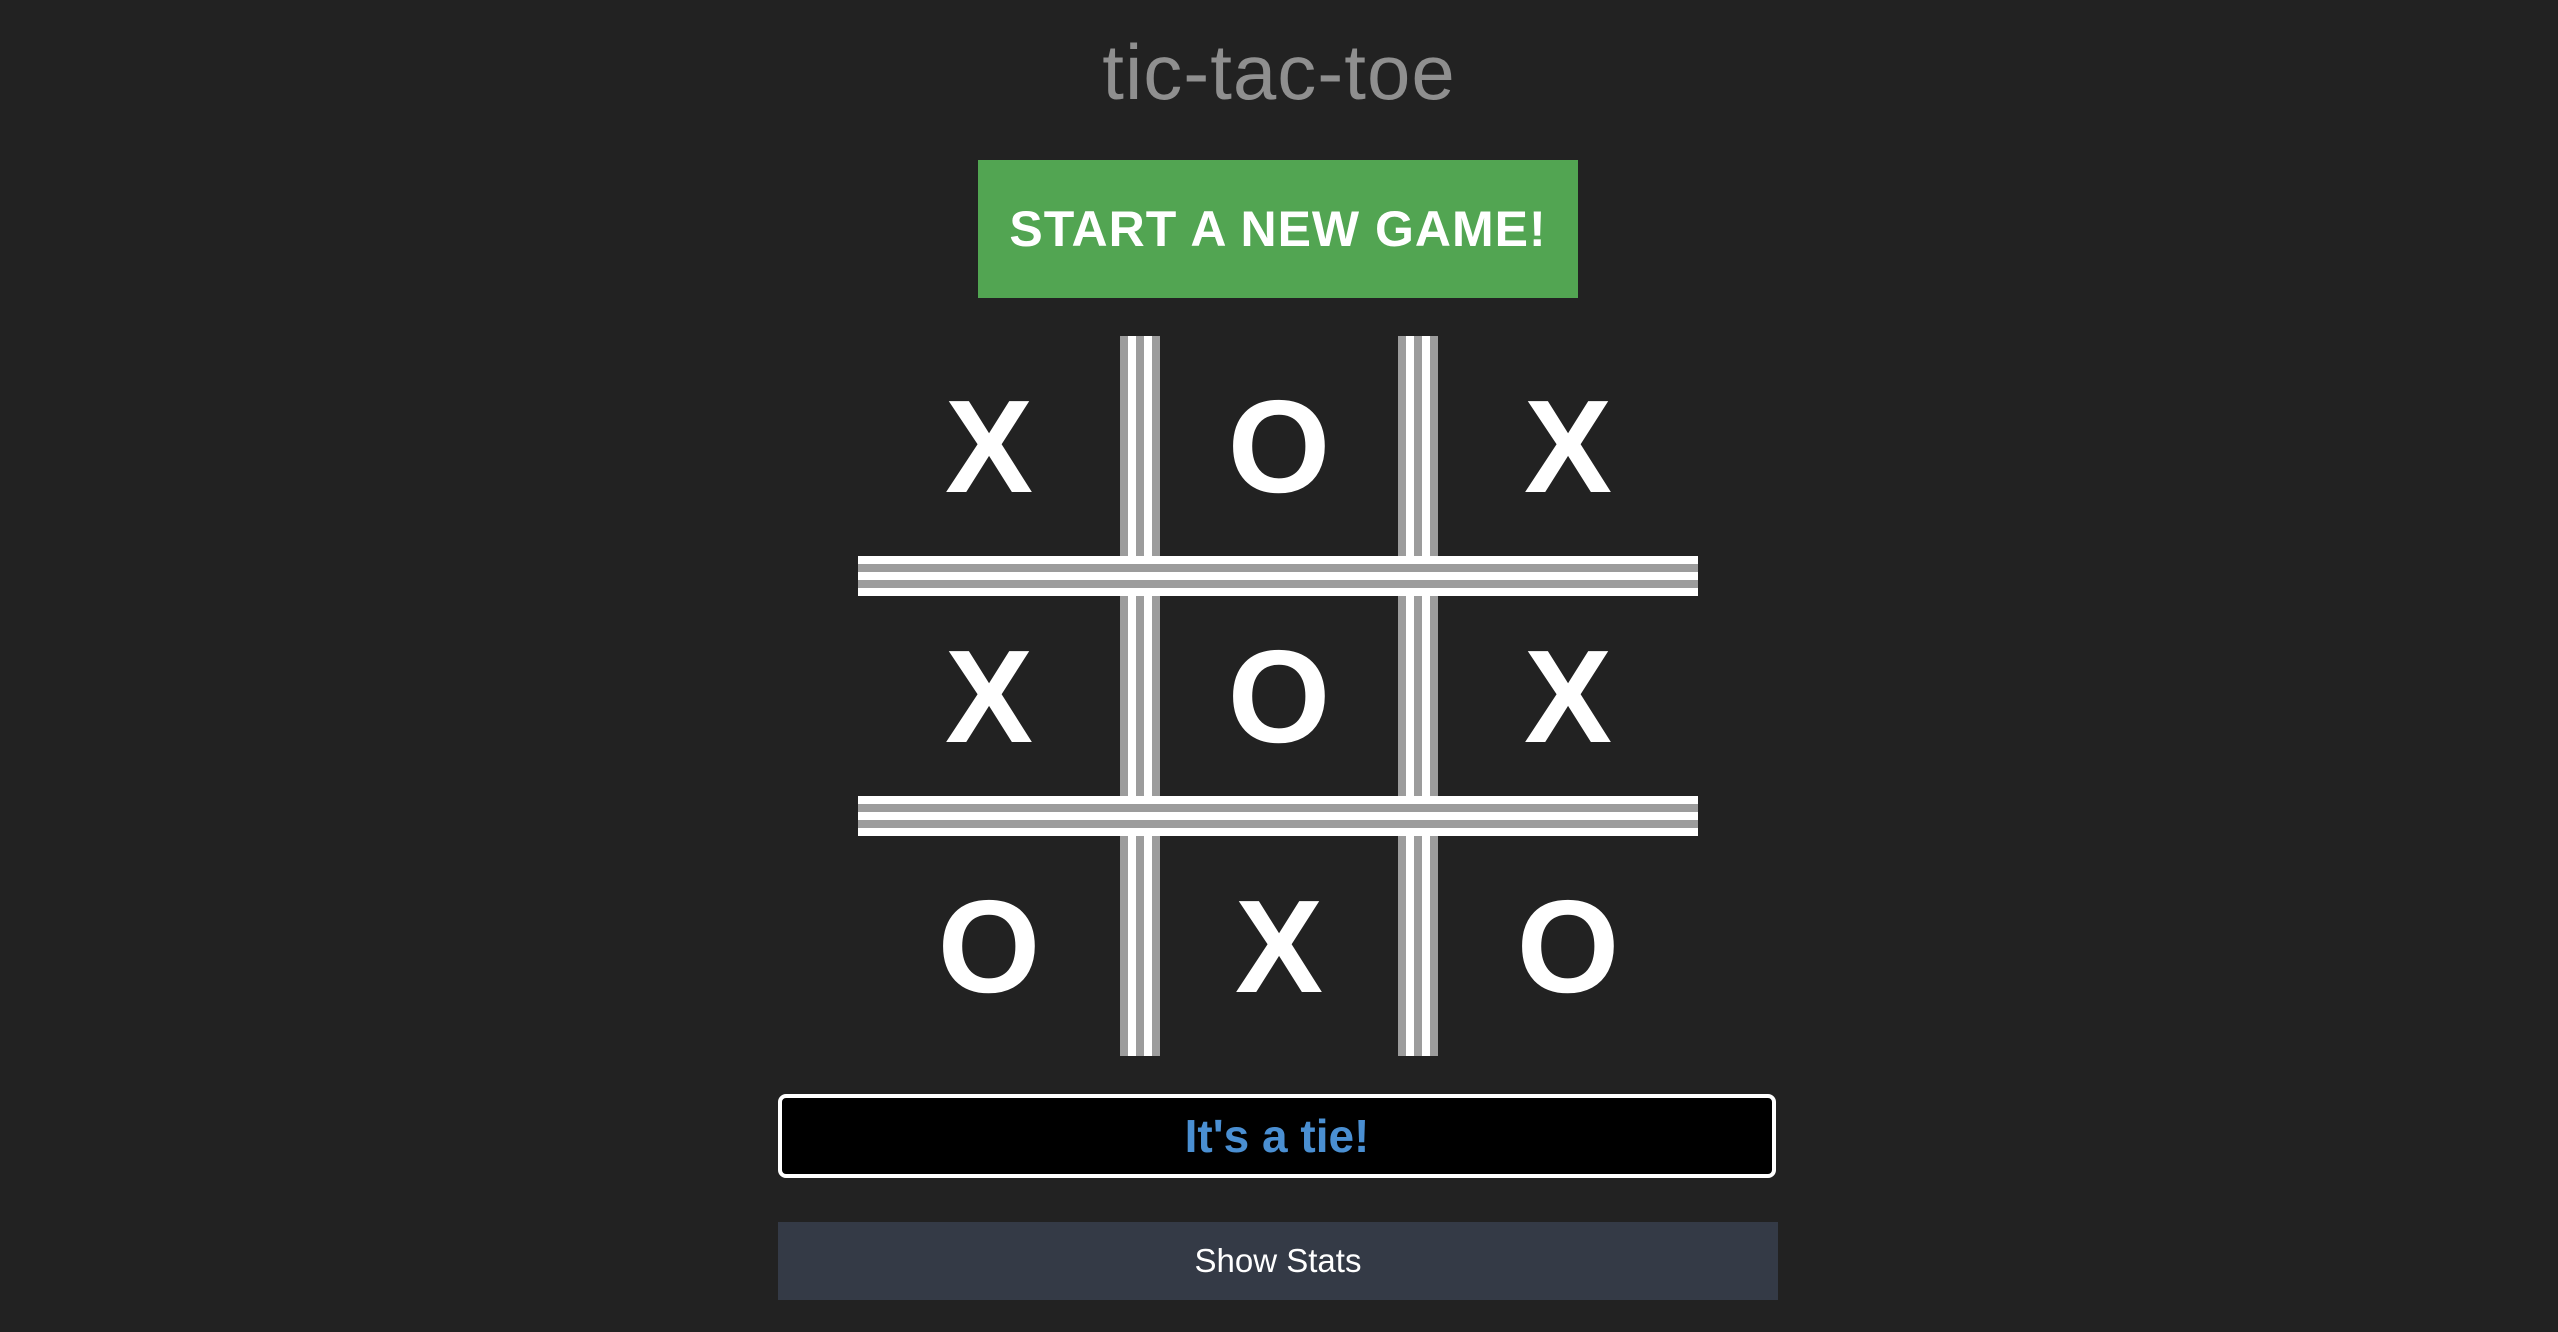  I want to click on board-cell-9: O, so click(1568, 946).